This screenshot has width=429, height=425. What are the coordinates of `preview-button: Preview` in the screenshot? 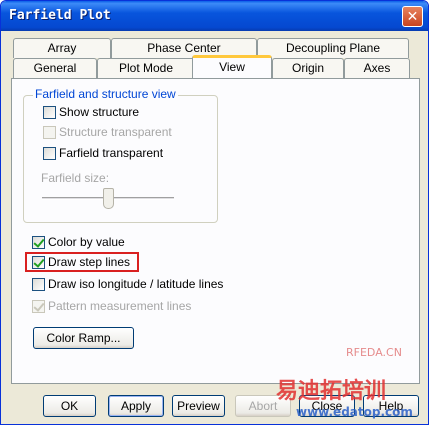 It's located at (198, 406).